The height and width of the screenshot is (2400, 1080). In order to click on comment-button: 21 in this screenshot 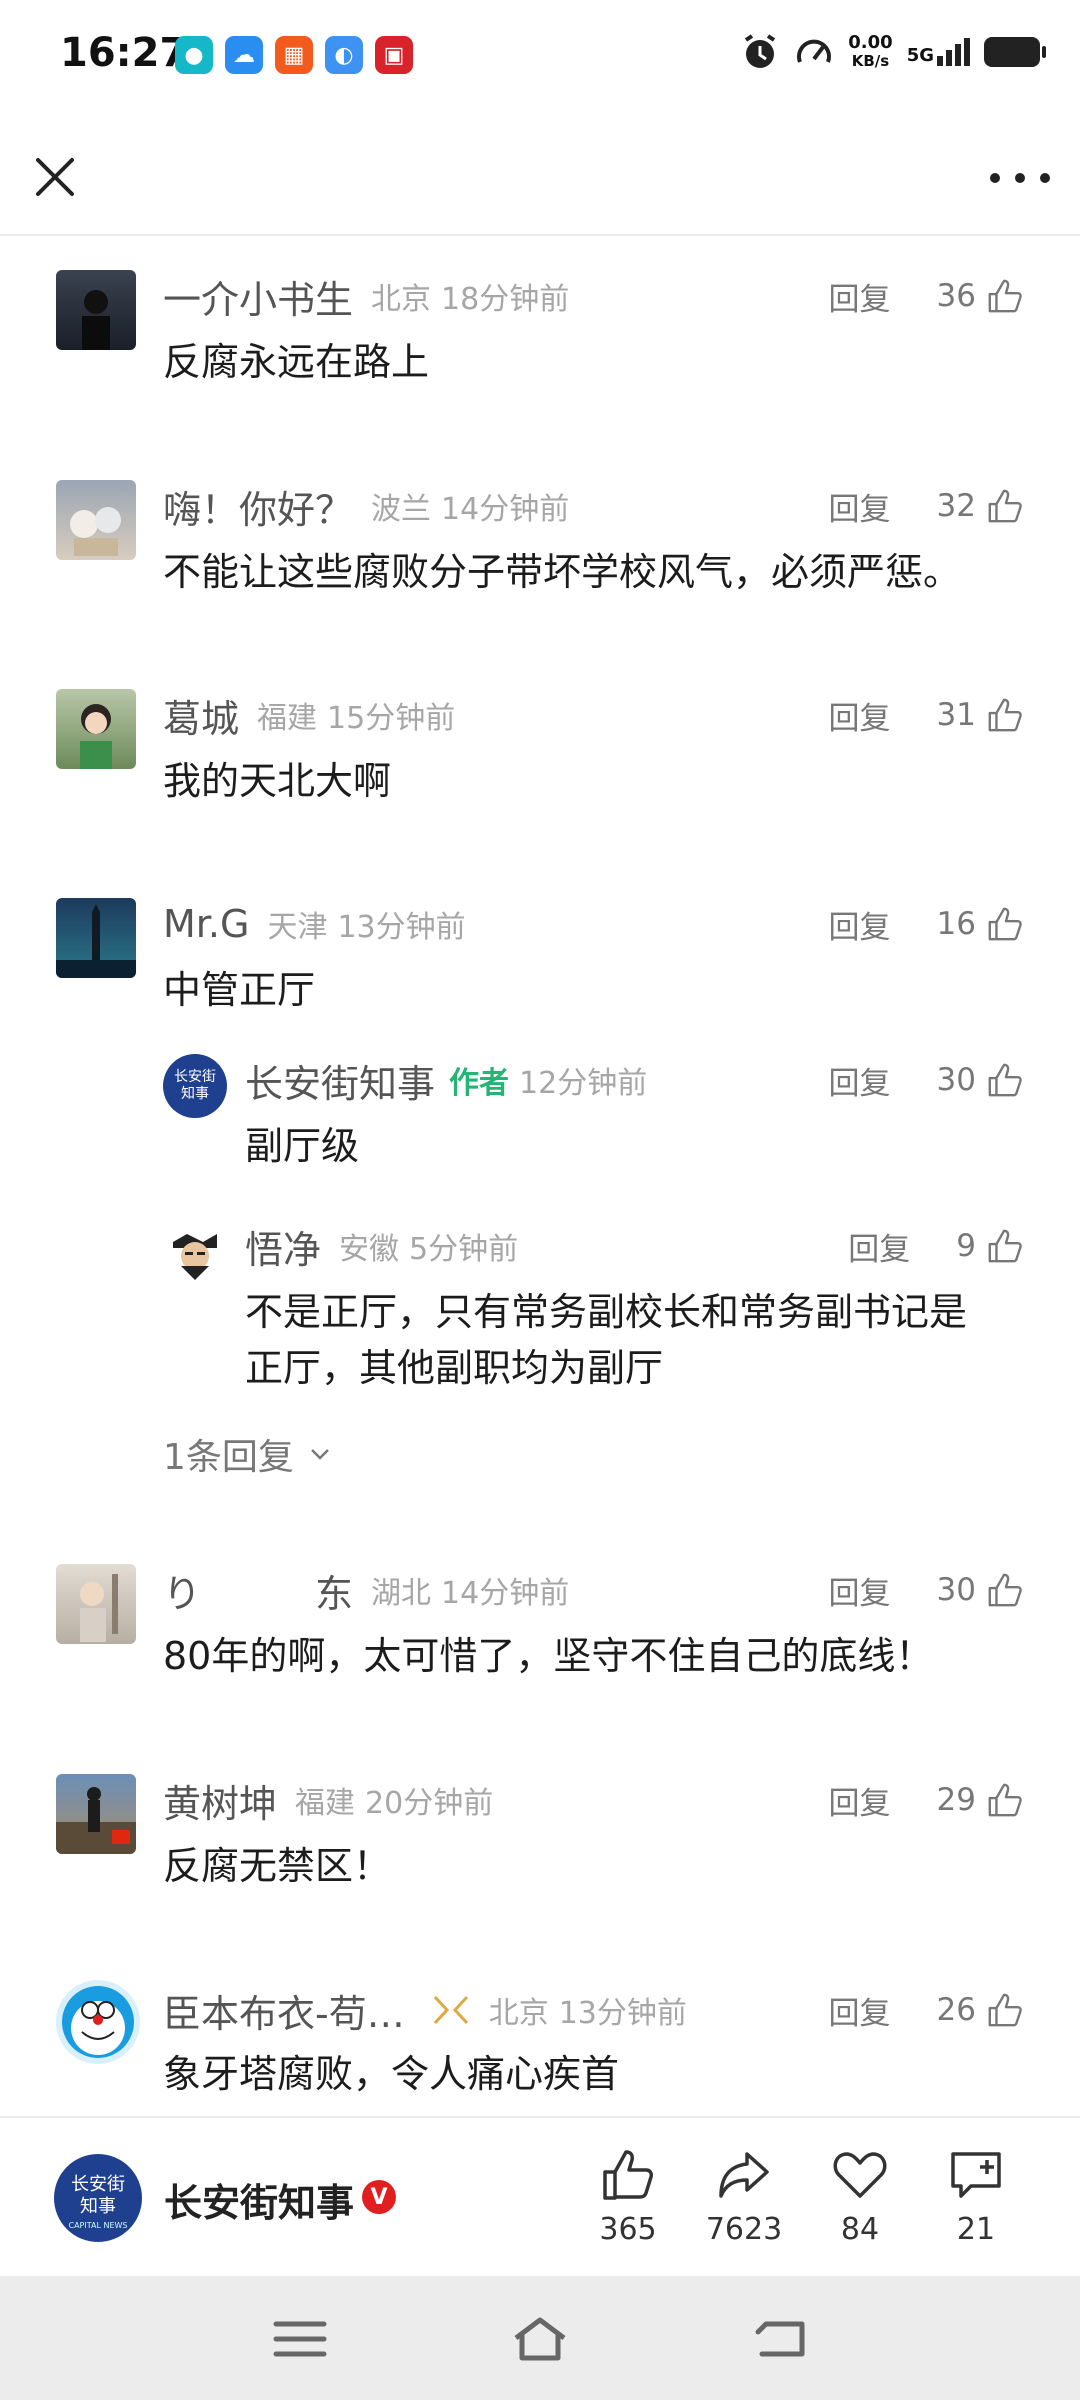, I will do `click(976, 2196)`.